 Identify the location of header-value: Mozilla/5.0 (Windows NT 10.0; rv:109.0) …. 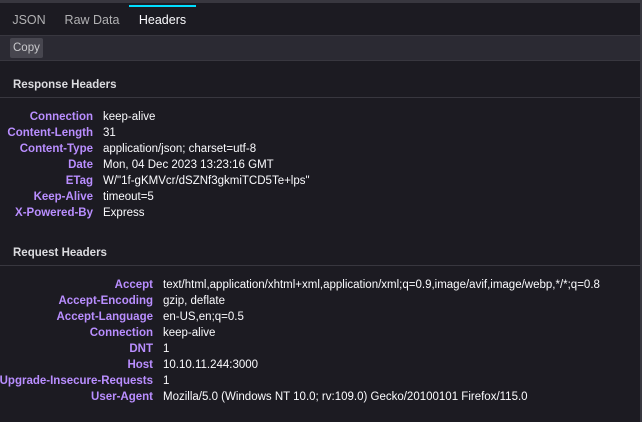
(345, 397).